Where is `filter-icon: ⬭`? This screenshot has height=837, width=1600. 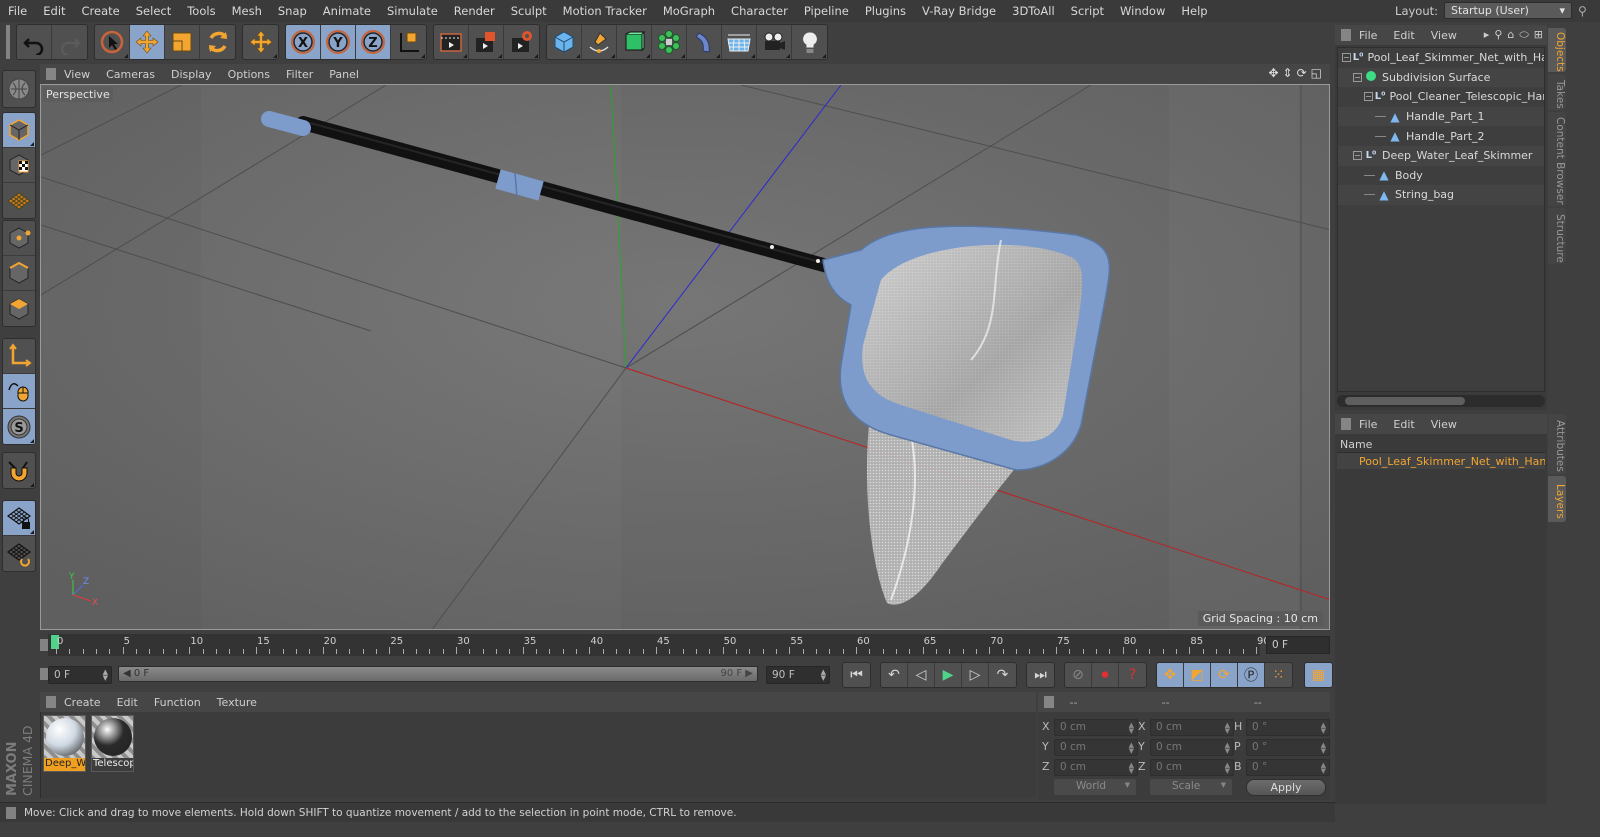 filter-icon: ⬭ is located at coordinates (1523, 35).